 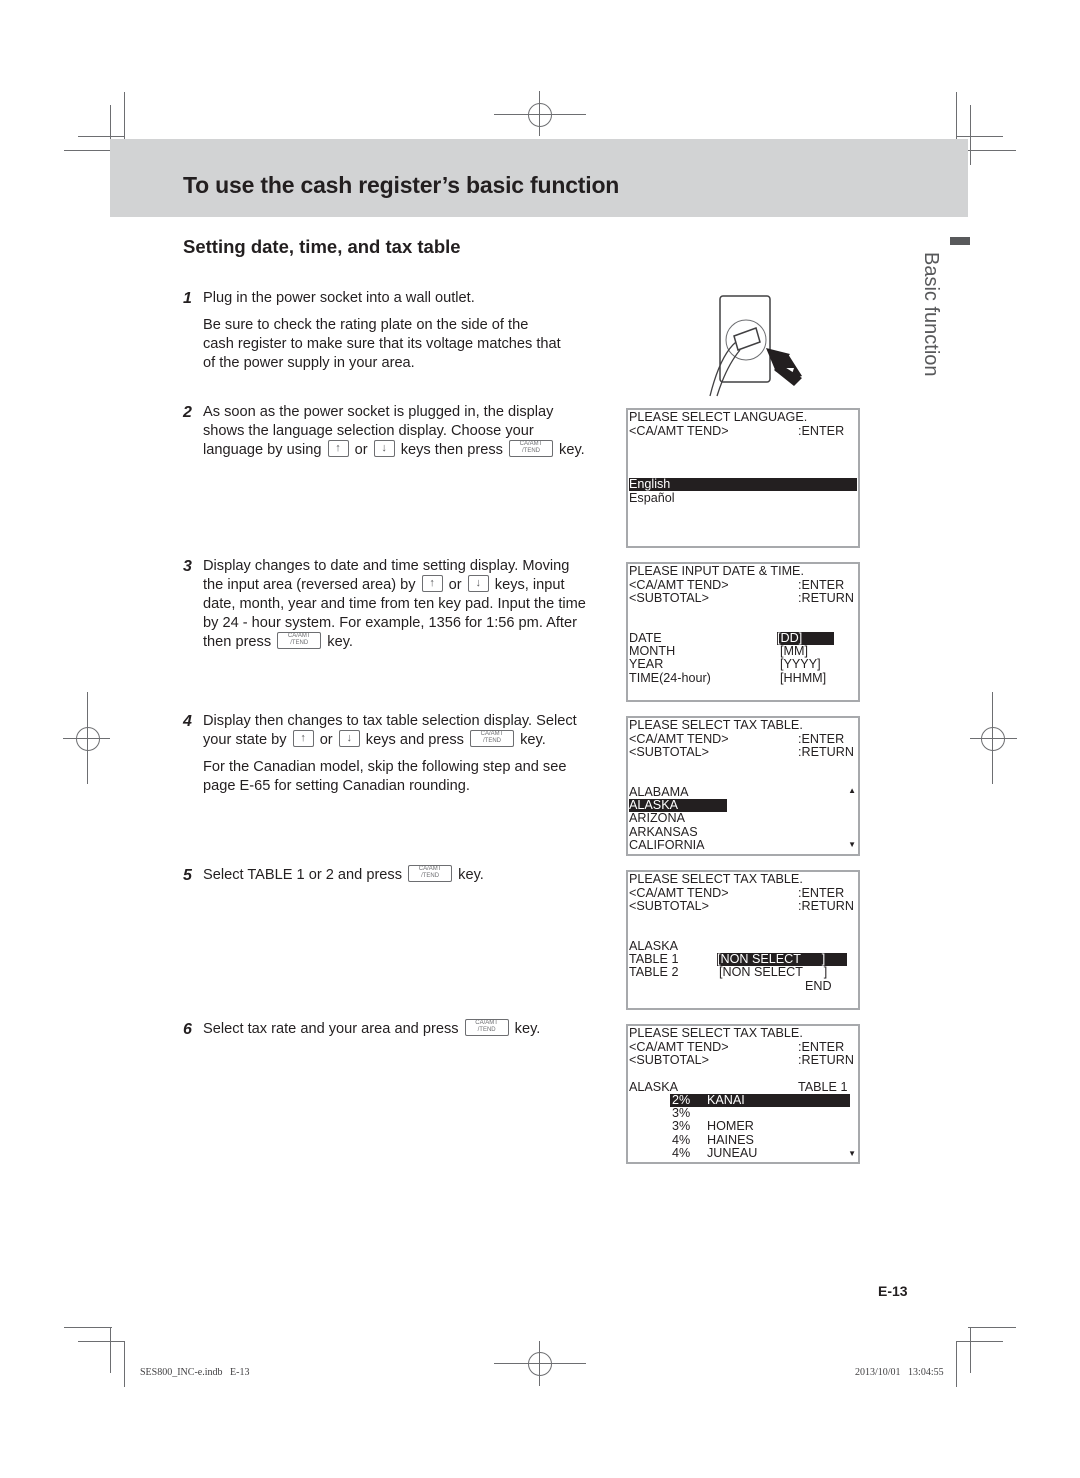 What do you see at coordinates (187, 298) in the screenshot?
I see `step-number: 1` at bounding box center [187, 298].